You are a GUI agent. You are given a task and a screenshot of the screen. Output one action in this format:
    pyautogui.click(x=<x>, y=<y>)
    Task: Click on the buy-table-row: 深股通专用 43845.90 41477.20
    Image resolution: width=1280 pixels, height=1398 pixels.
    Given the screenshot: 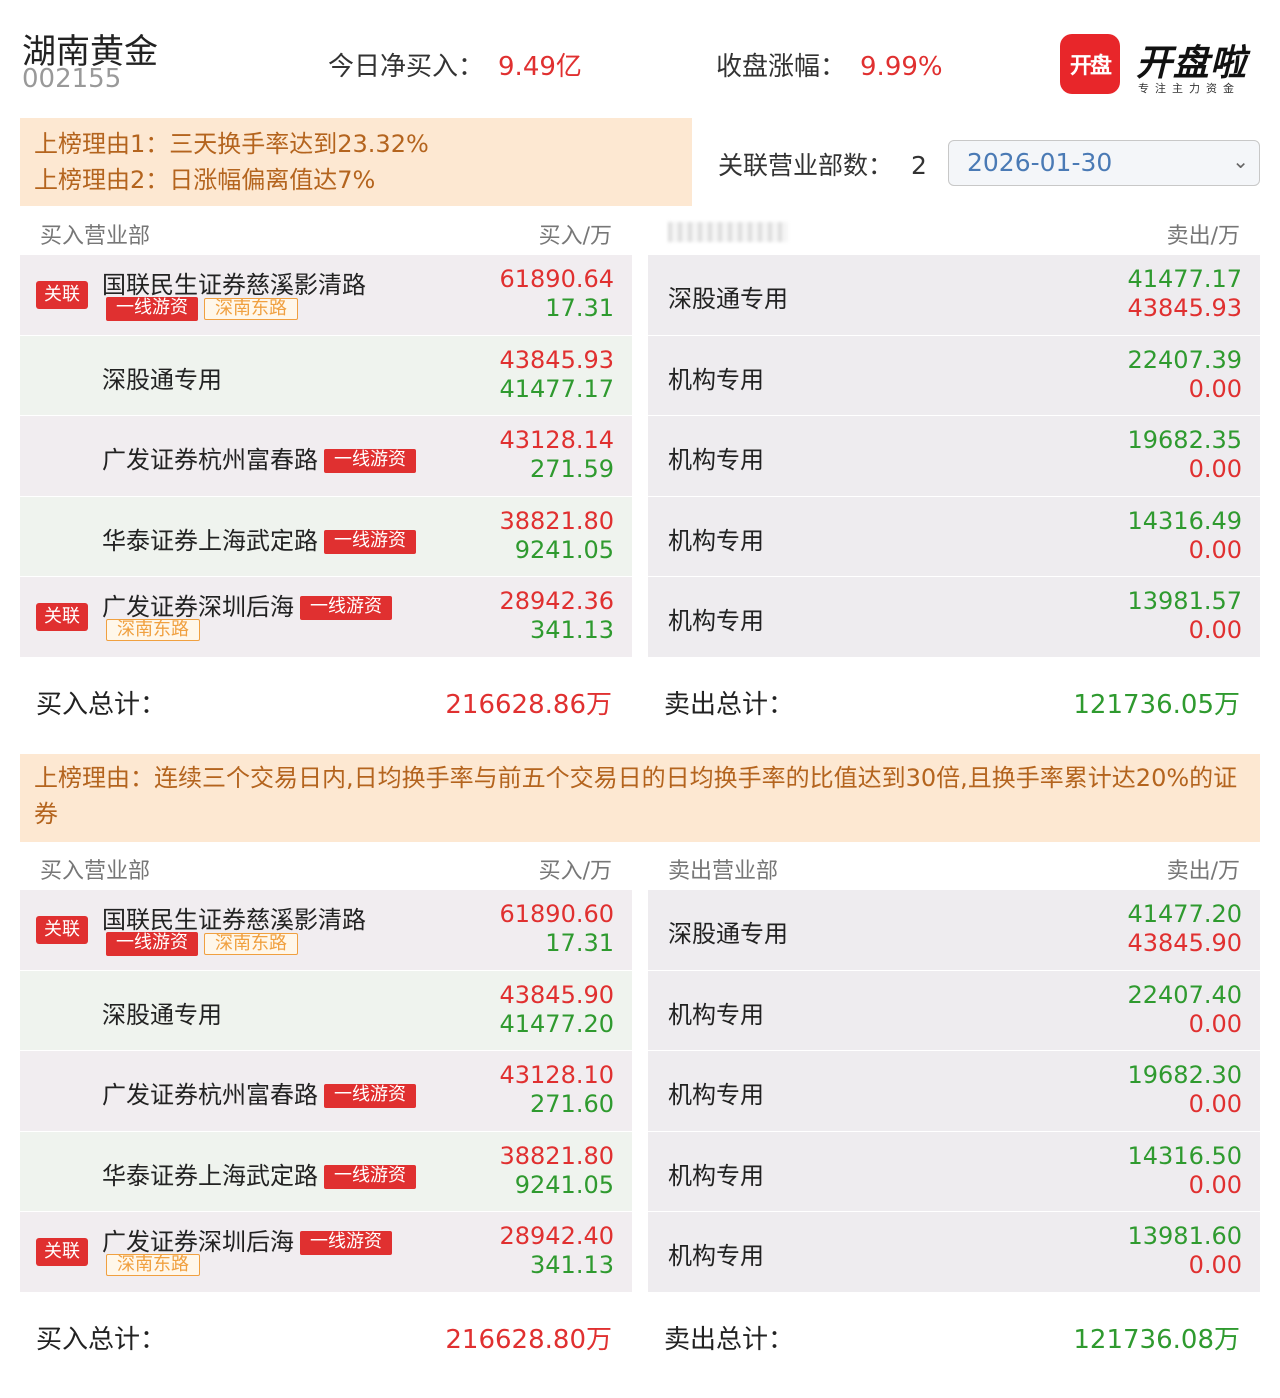 What is the action you would take?
    pyautogui.click(x=326, y=1010)
    